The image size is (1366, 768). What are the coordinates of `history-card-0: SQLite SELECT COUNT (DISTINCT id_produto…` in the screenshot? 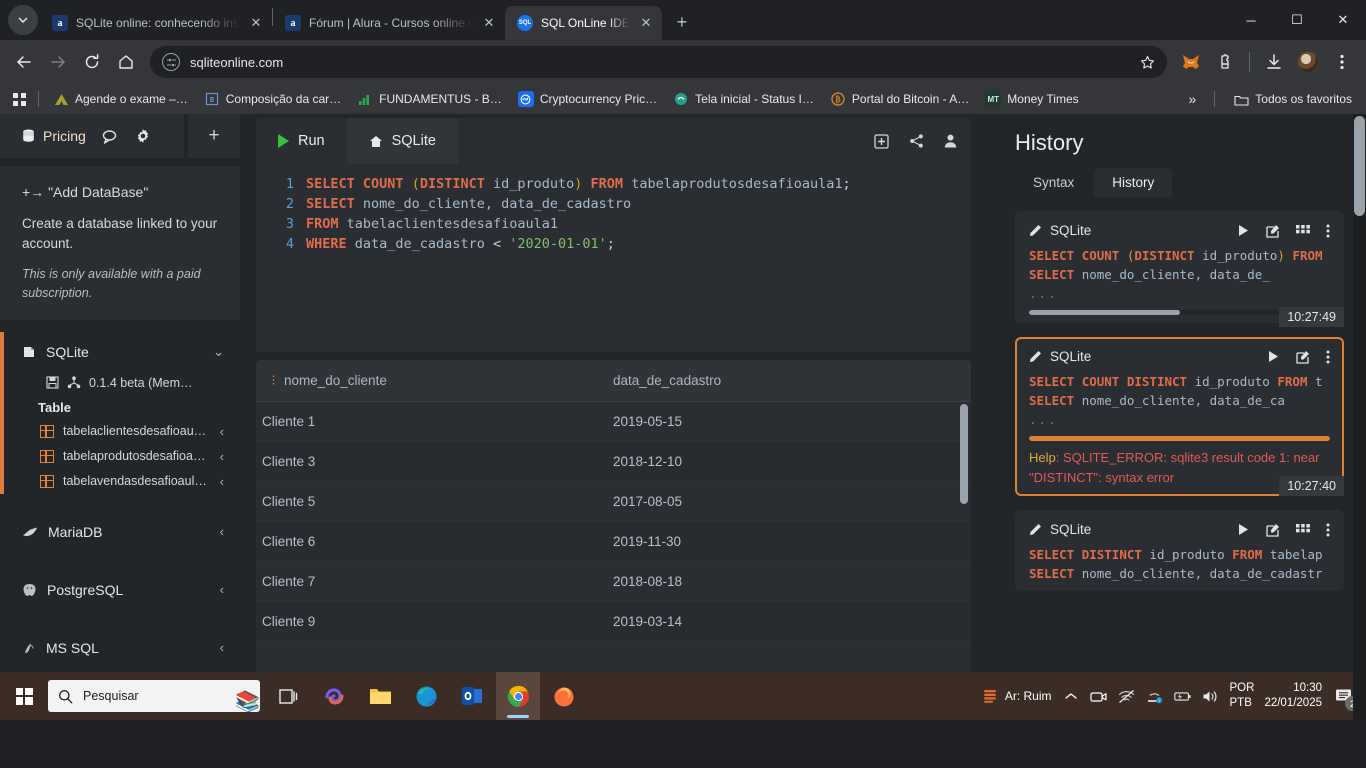 It's located at (1179, 269).